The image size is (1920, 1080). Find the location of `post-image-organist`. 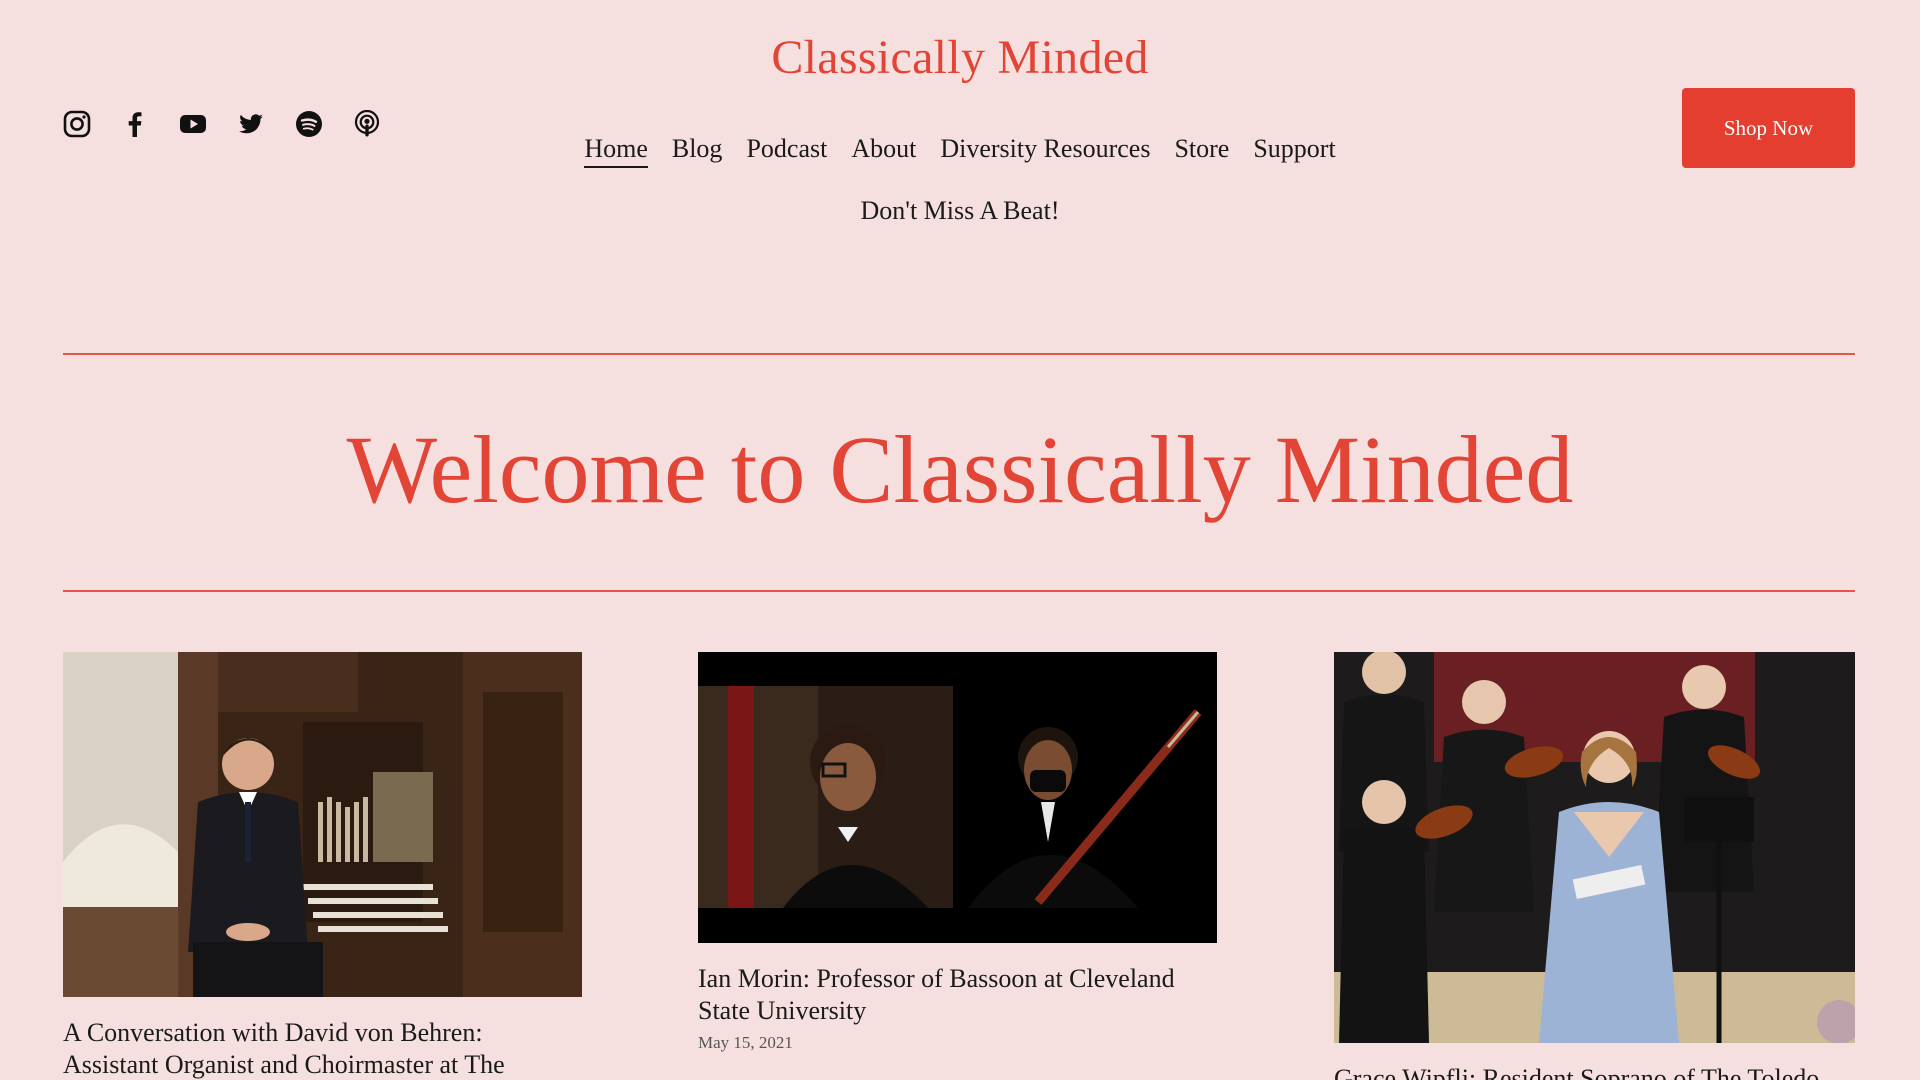

post-image-organist is located at coordinates (322, 824).